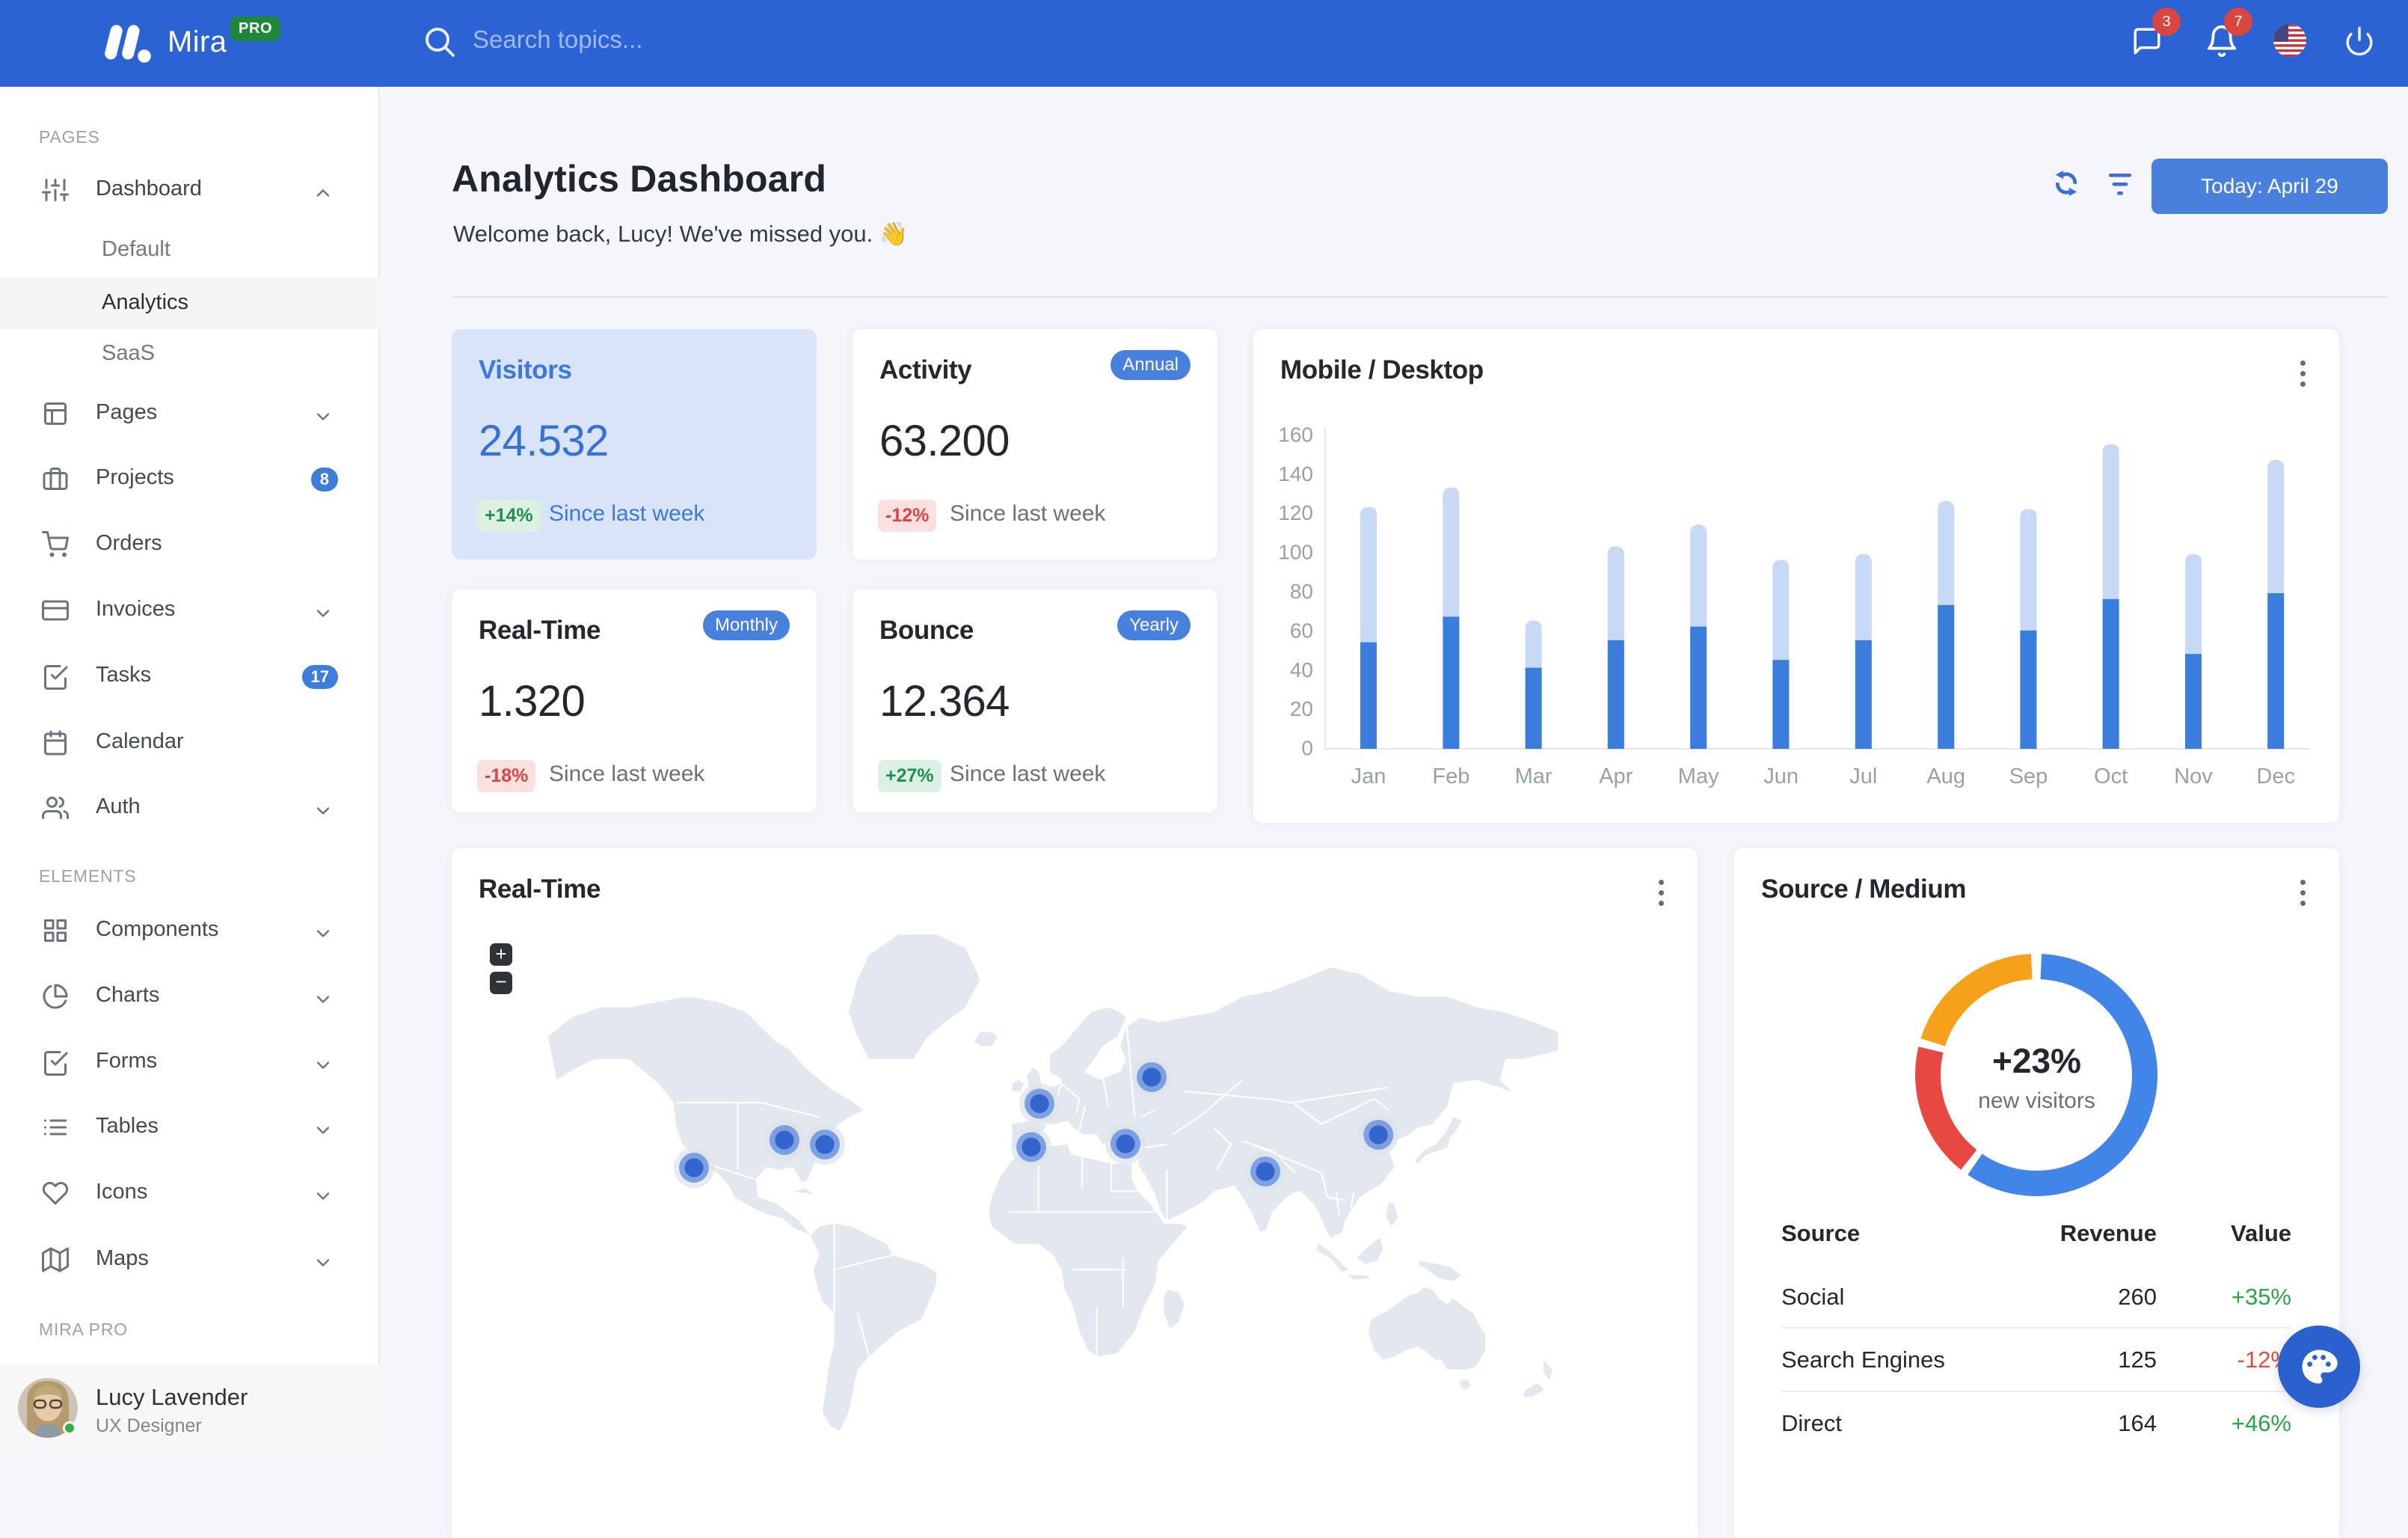 The width and height of the screenshot is (2408, 1538). What do you see at coordinates (1616, 776) in the screenshot?
I see `svg-text: Apr` at bounding box center [1616, 776].